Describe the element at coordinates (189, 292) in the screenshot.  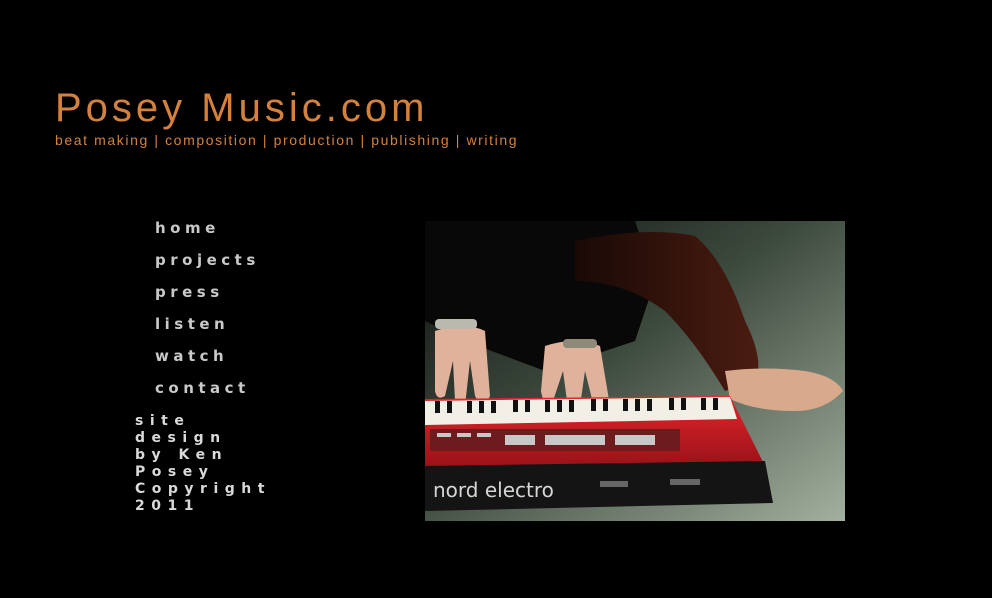
I see `nav-link-press: press` at that location.